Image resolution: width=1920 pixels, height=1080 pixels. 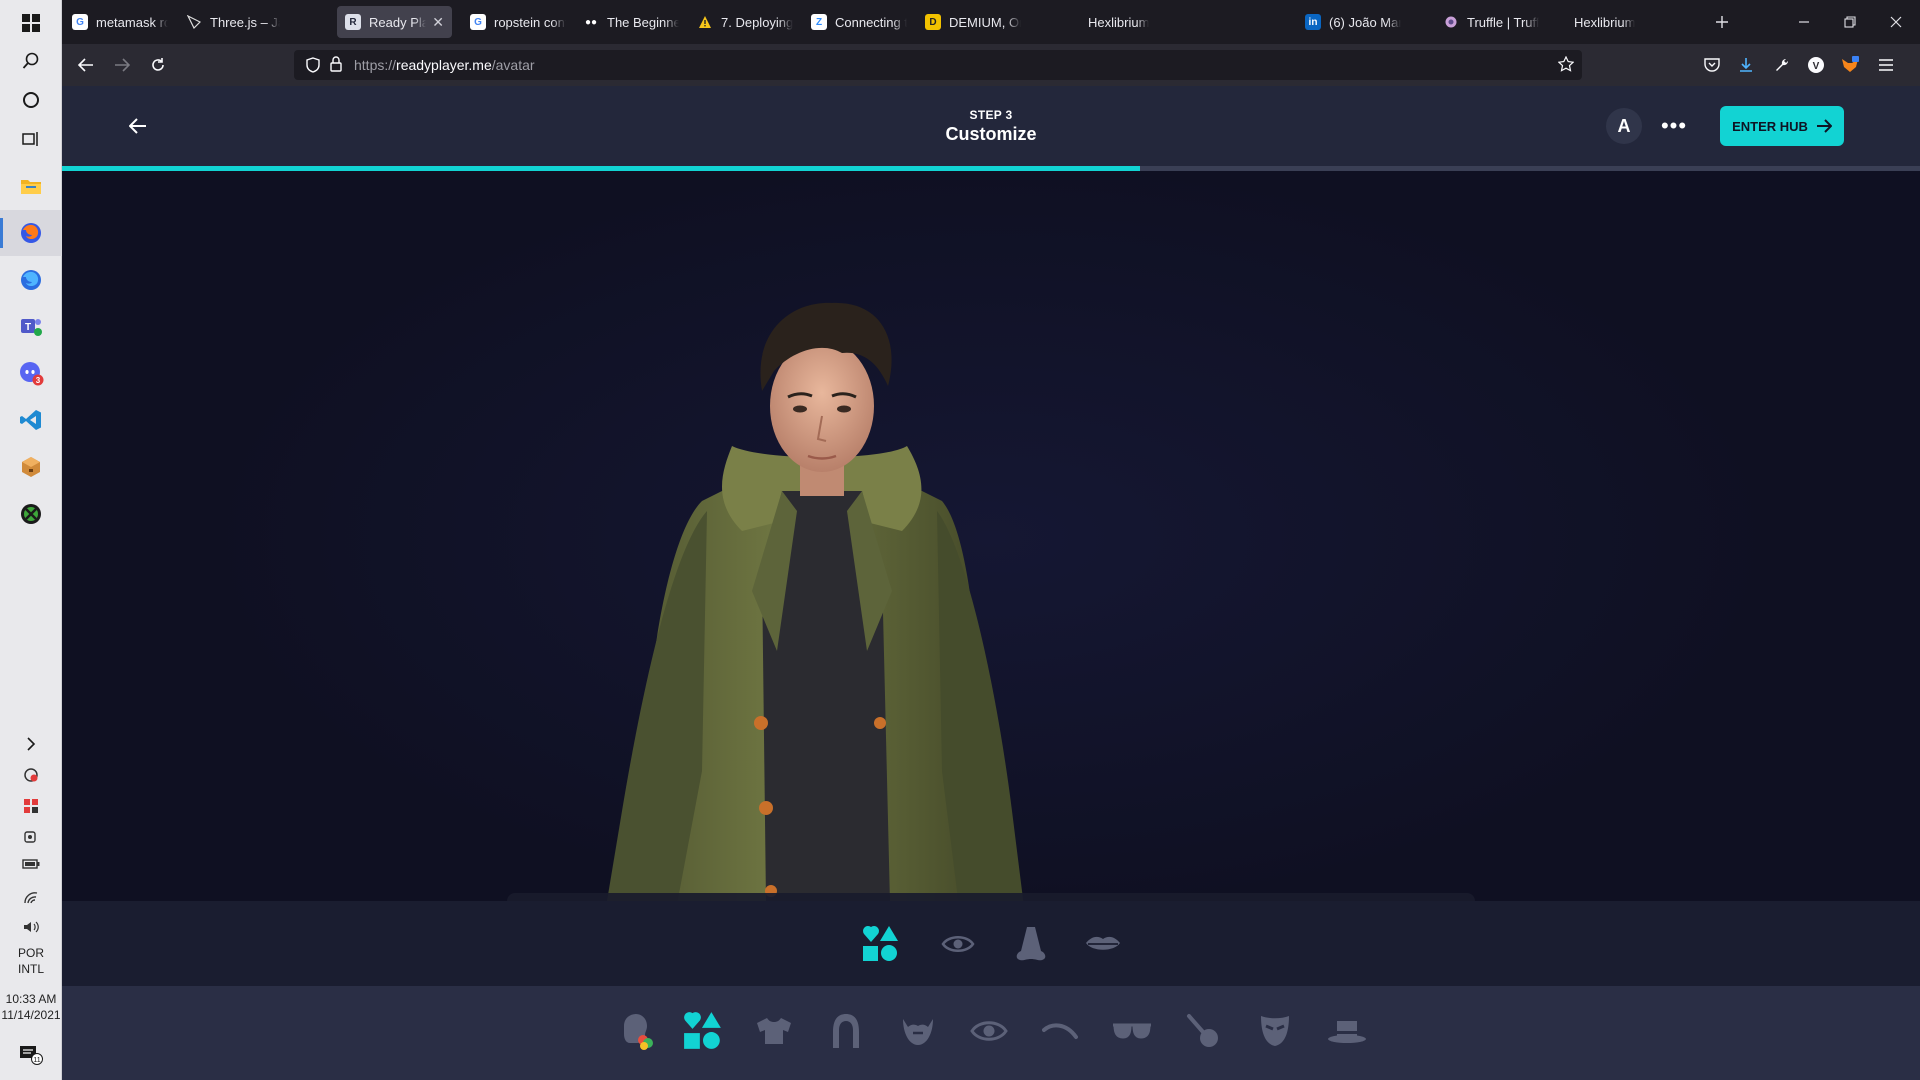 I want to click on speaker-icon, so click(x=31, y=927).